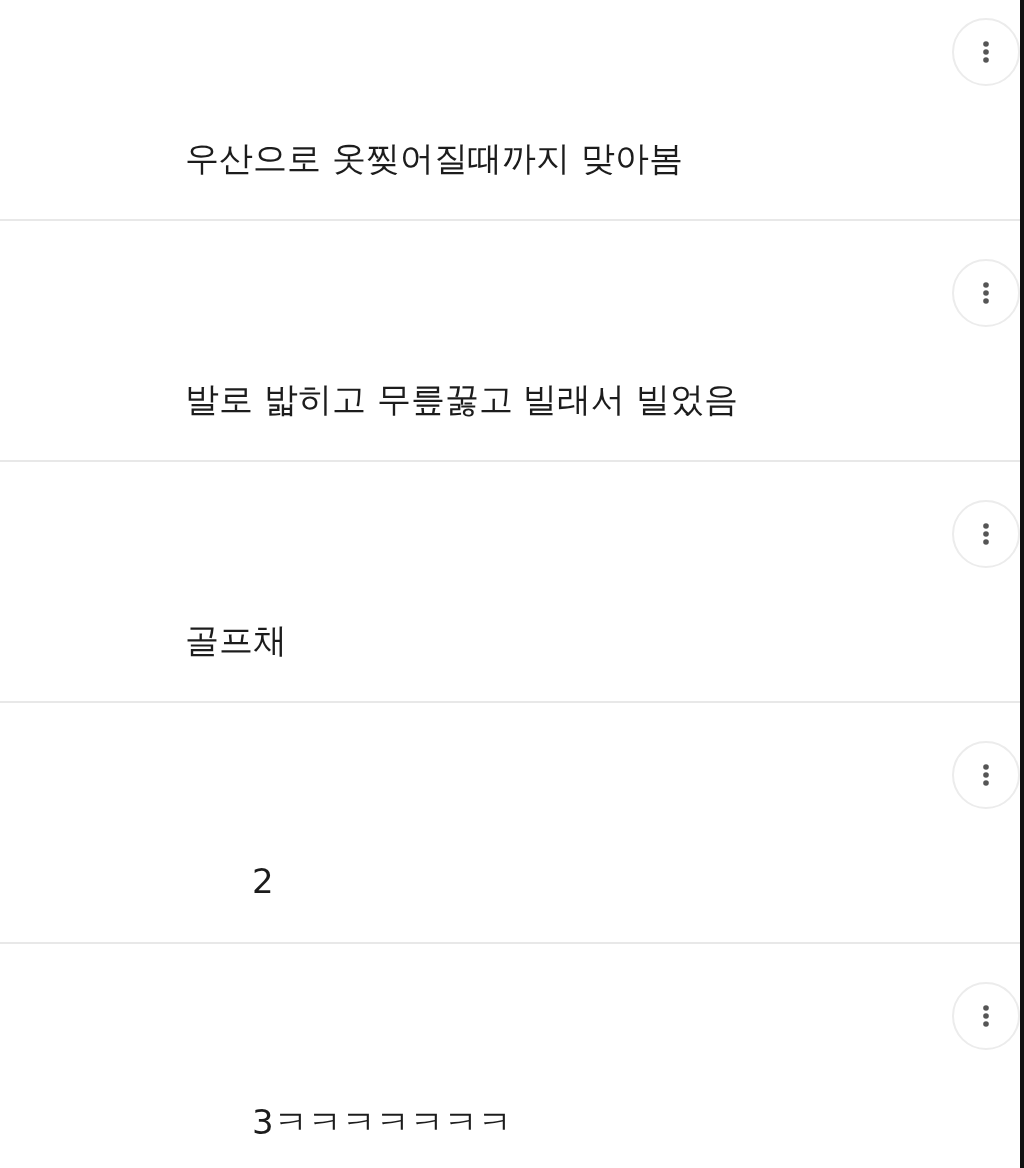  What do you see at coordinates (434, 158) in the screenshot?
I see `comment-text: 우산으로 옷찢어질때까지 맞아봄` at bounding box center [434, 158].